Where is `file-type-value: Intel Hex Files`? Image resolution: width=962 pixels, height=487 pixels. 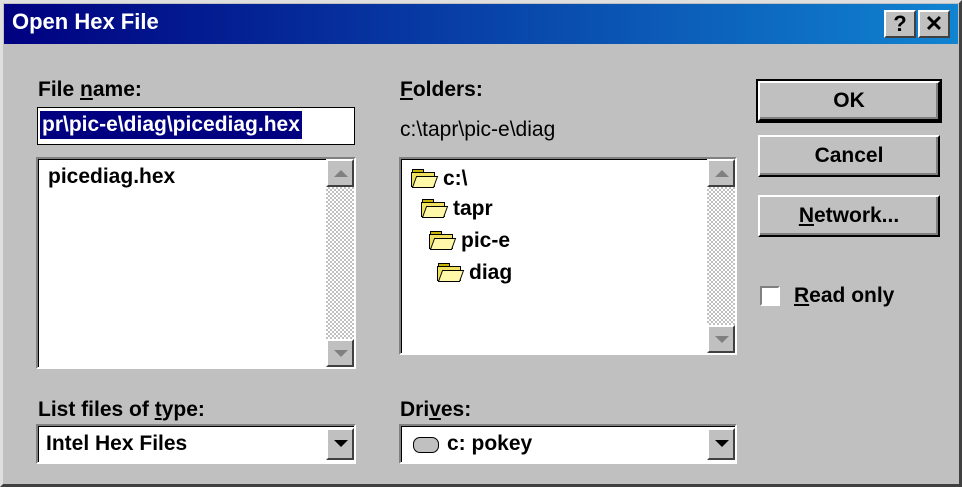
file-type-value: Intel Hex Files is located at coordinates (117, 443).